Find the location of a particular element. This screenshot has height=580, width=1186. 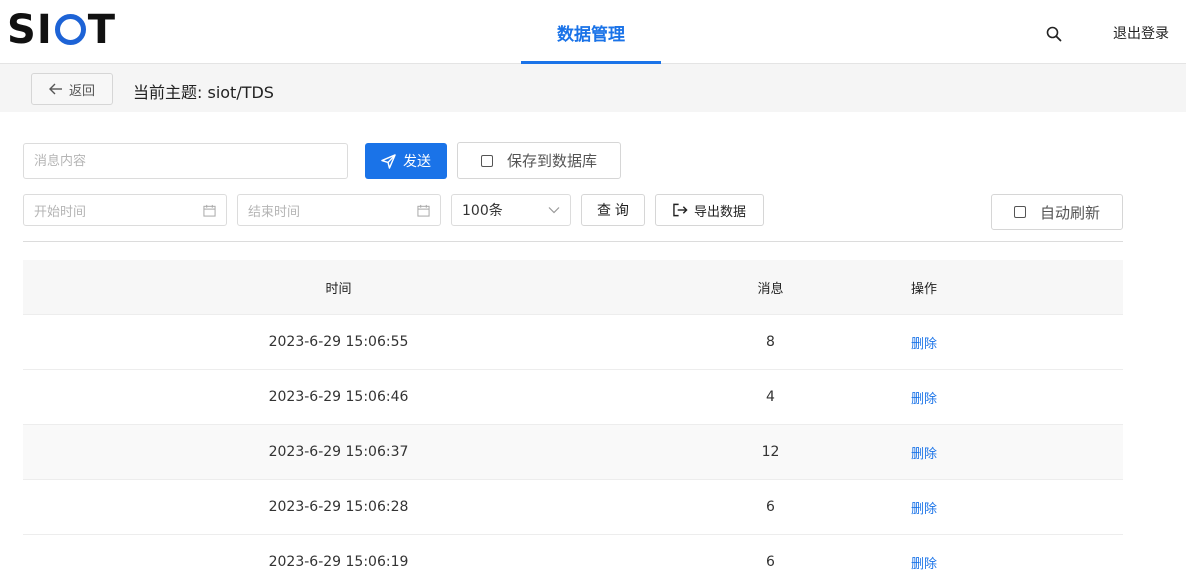

send-button: 发送 is located at coordinates (406, 161).